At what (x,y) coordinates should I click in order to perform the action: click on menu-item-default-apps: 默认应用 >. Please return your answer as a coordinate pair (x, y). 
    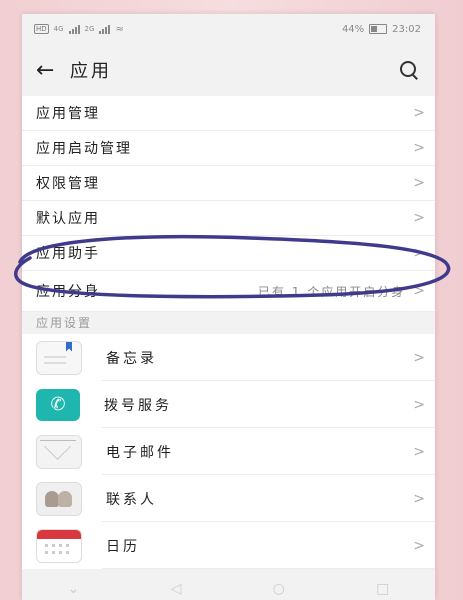
    Looking at the image, I should click on (228, 218).